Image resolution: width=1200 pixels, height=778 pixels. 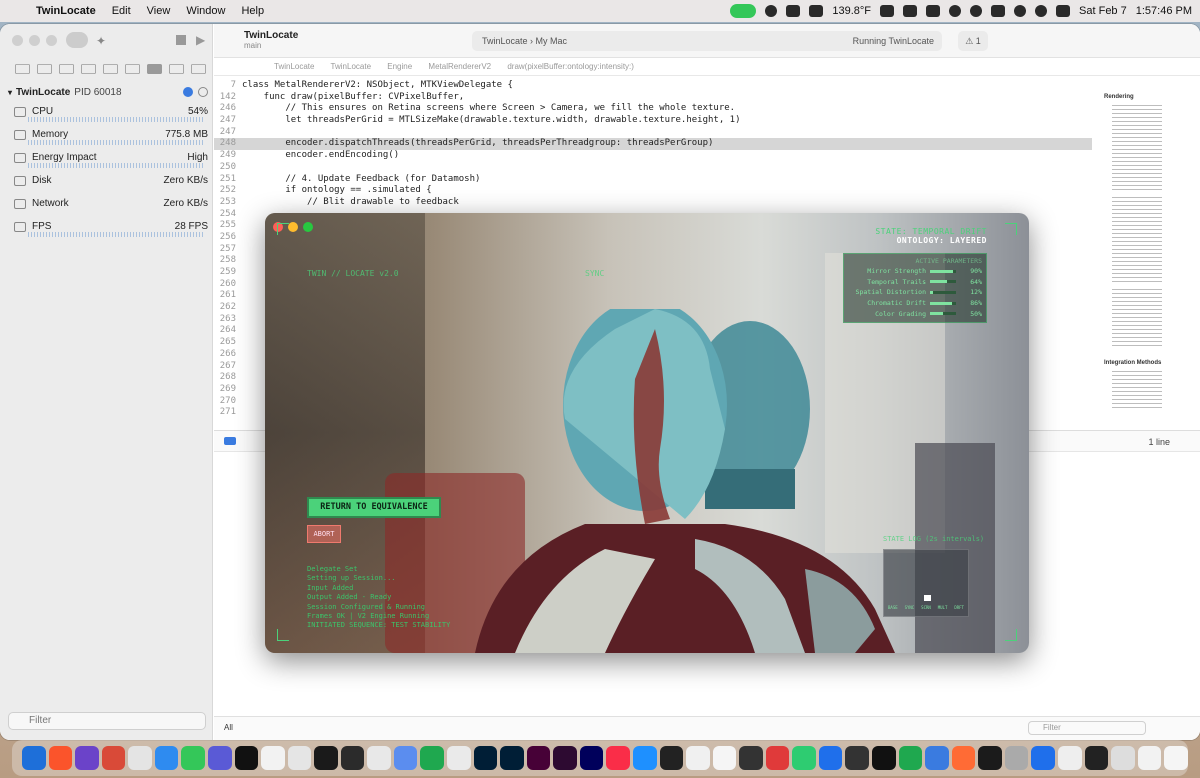 What do you see at coordinates (1103, 11) in the screenshot?
I see `menu-date: Sat Feb 7` at bounding box center [1103, 11].